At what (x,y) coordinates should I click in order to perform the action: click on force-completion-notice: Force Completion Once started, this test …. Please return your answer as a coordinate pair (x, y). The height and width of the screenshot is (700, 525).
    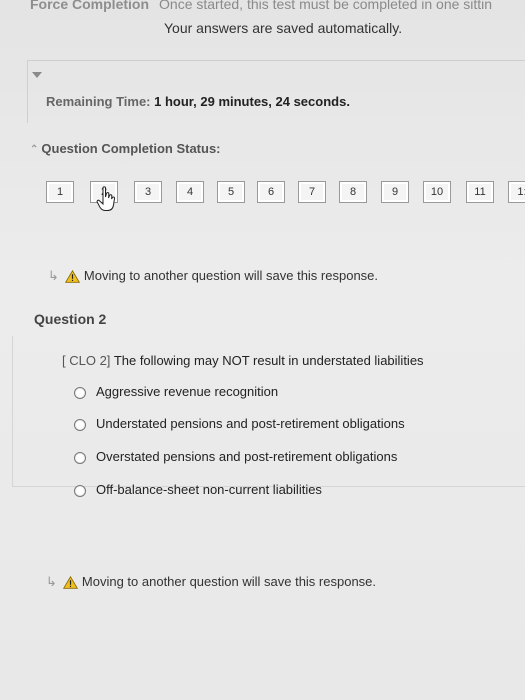
    Looking at the image, I should click on (261, 6).